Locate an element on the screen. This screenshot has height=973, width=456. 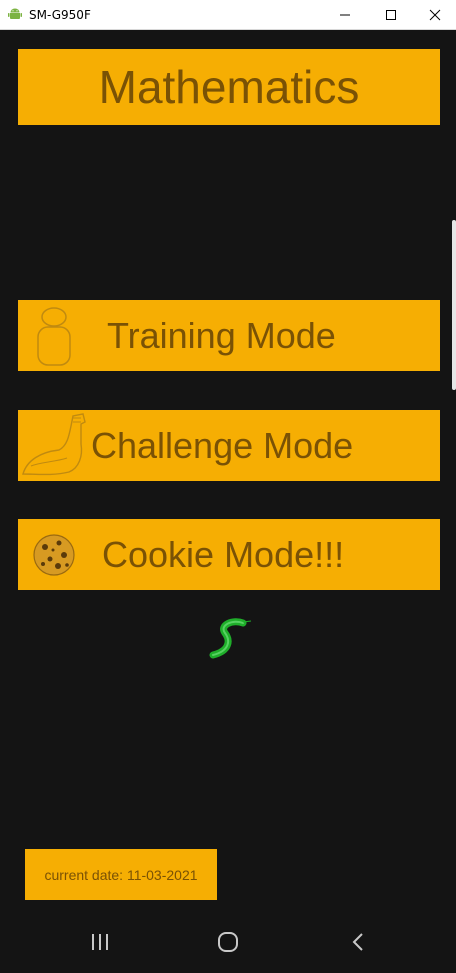
cookie-icon is located at coordinates (54, 555).